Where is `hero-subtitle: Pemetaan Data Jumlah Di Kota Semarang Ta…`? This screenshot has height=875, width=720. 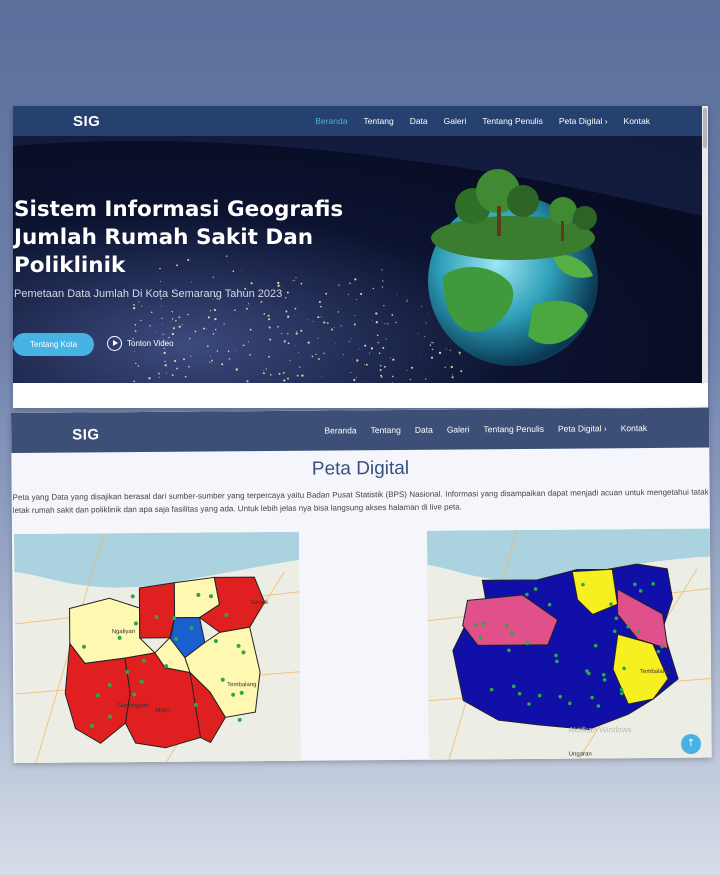 hero-subtitle: Pemetaan Data Jumlah Di Kota Semarang Ta… is located at coordinates (148, 294).